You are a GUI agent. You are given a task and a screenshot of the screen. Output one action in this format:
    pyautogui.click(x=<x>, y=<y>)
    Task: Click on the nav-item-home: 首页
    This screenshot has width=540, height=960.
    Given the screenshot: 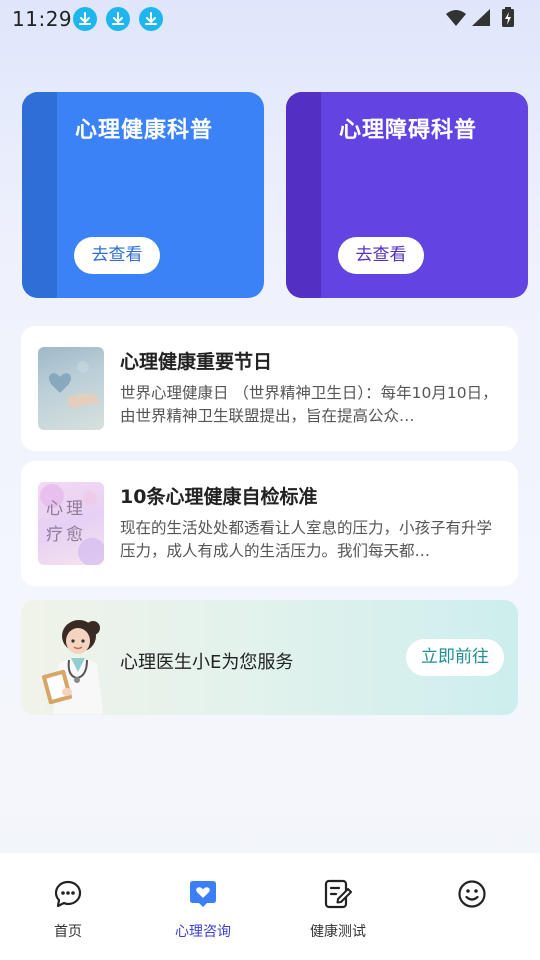 What is the action you would take?
    pyautogui.click(x=68, y=906)
    